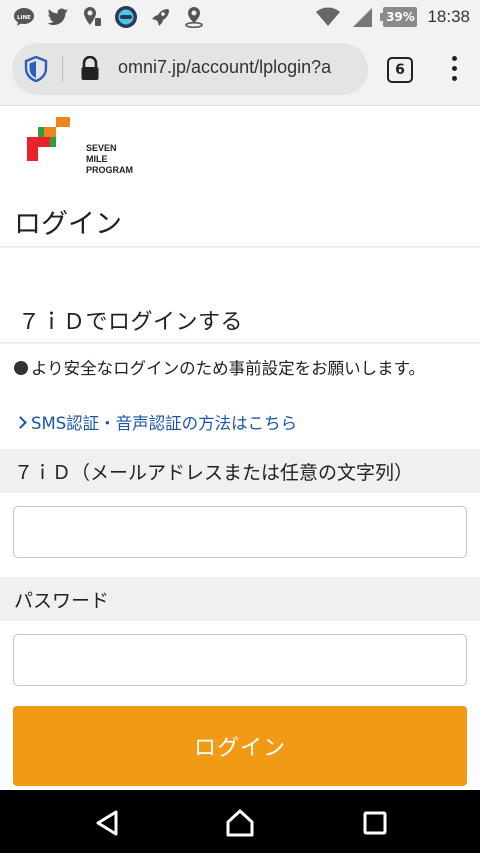  I want to click on title-divider, so click(240, 247).